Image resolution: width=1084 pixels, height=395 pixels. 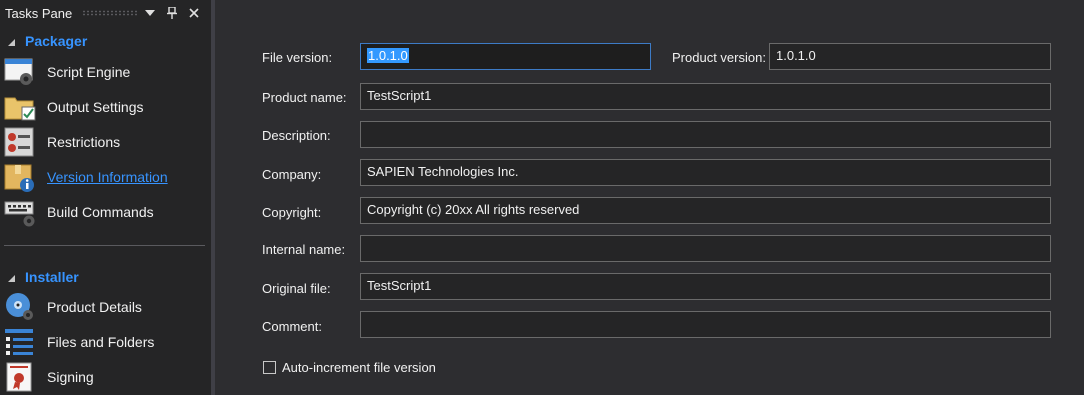 I want to click on pane-dropdown-button, so click(x=150, y=13).